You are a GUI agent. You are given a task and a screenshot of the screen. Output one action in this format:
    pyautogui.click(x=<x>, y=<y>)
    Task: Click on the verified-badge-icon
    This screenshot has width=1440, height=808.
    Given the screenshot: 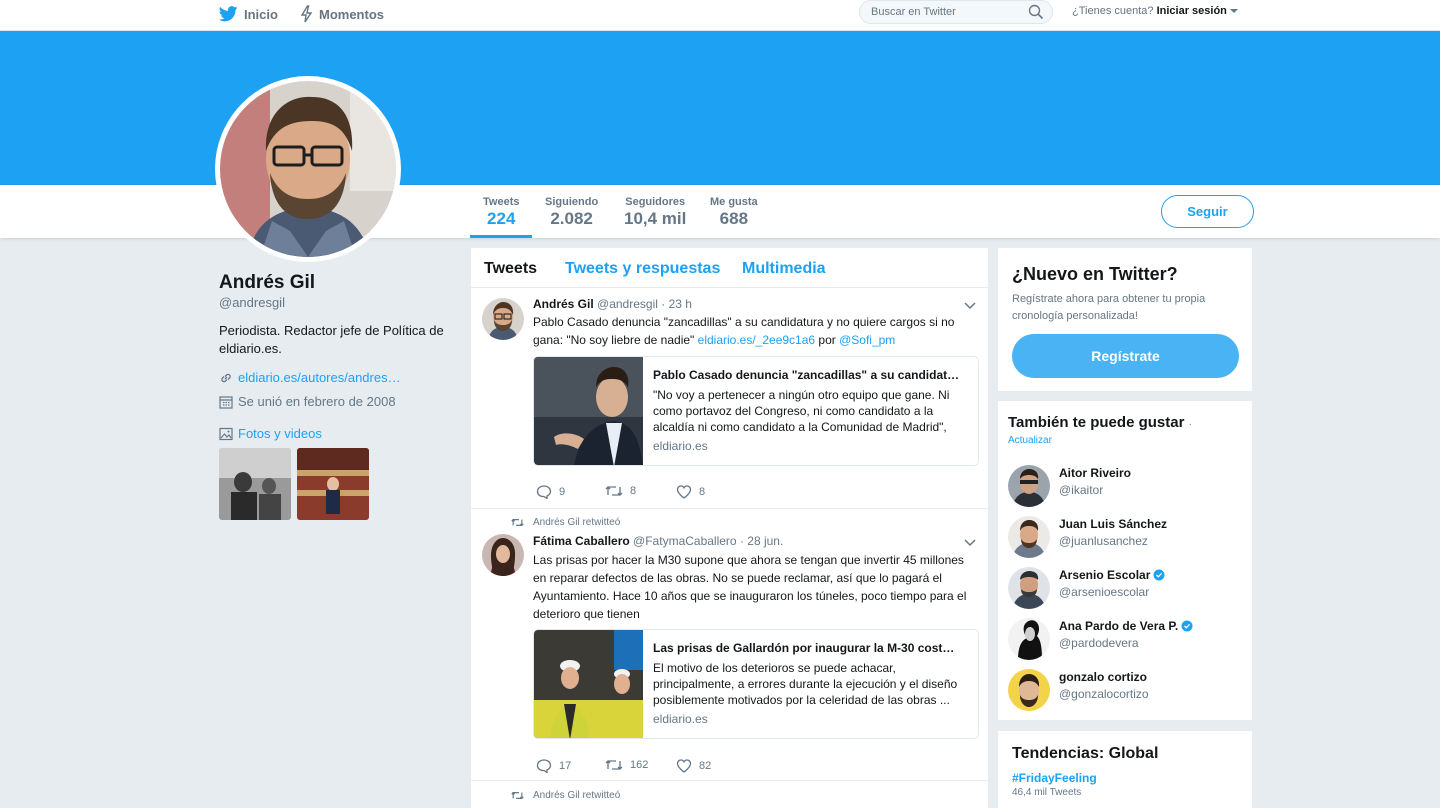 What is the action you would take?
    pyautogui.click(x=1187, y=626)
    